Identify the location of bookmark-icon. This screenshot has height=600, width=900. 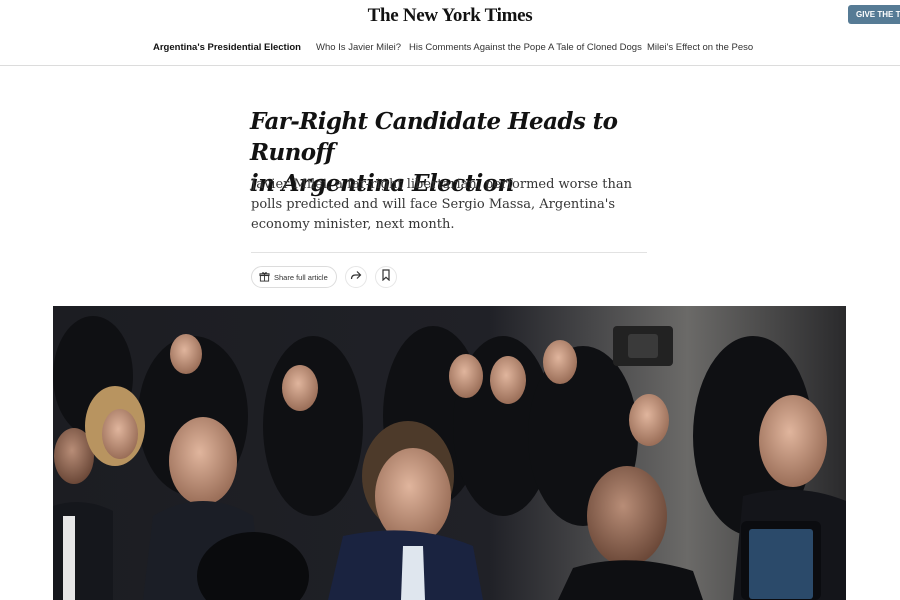
(386, 277).